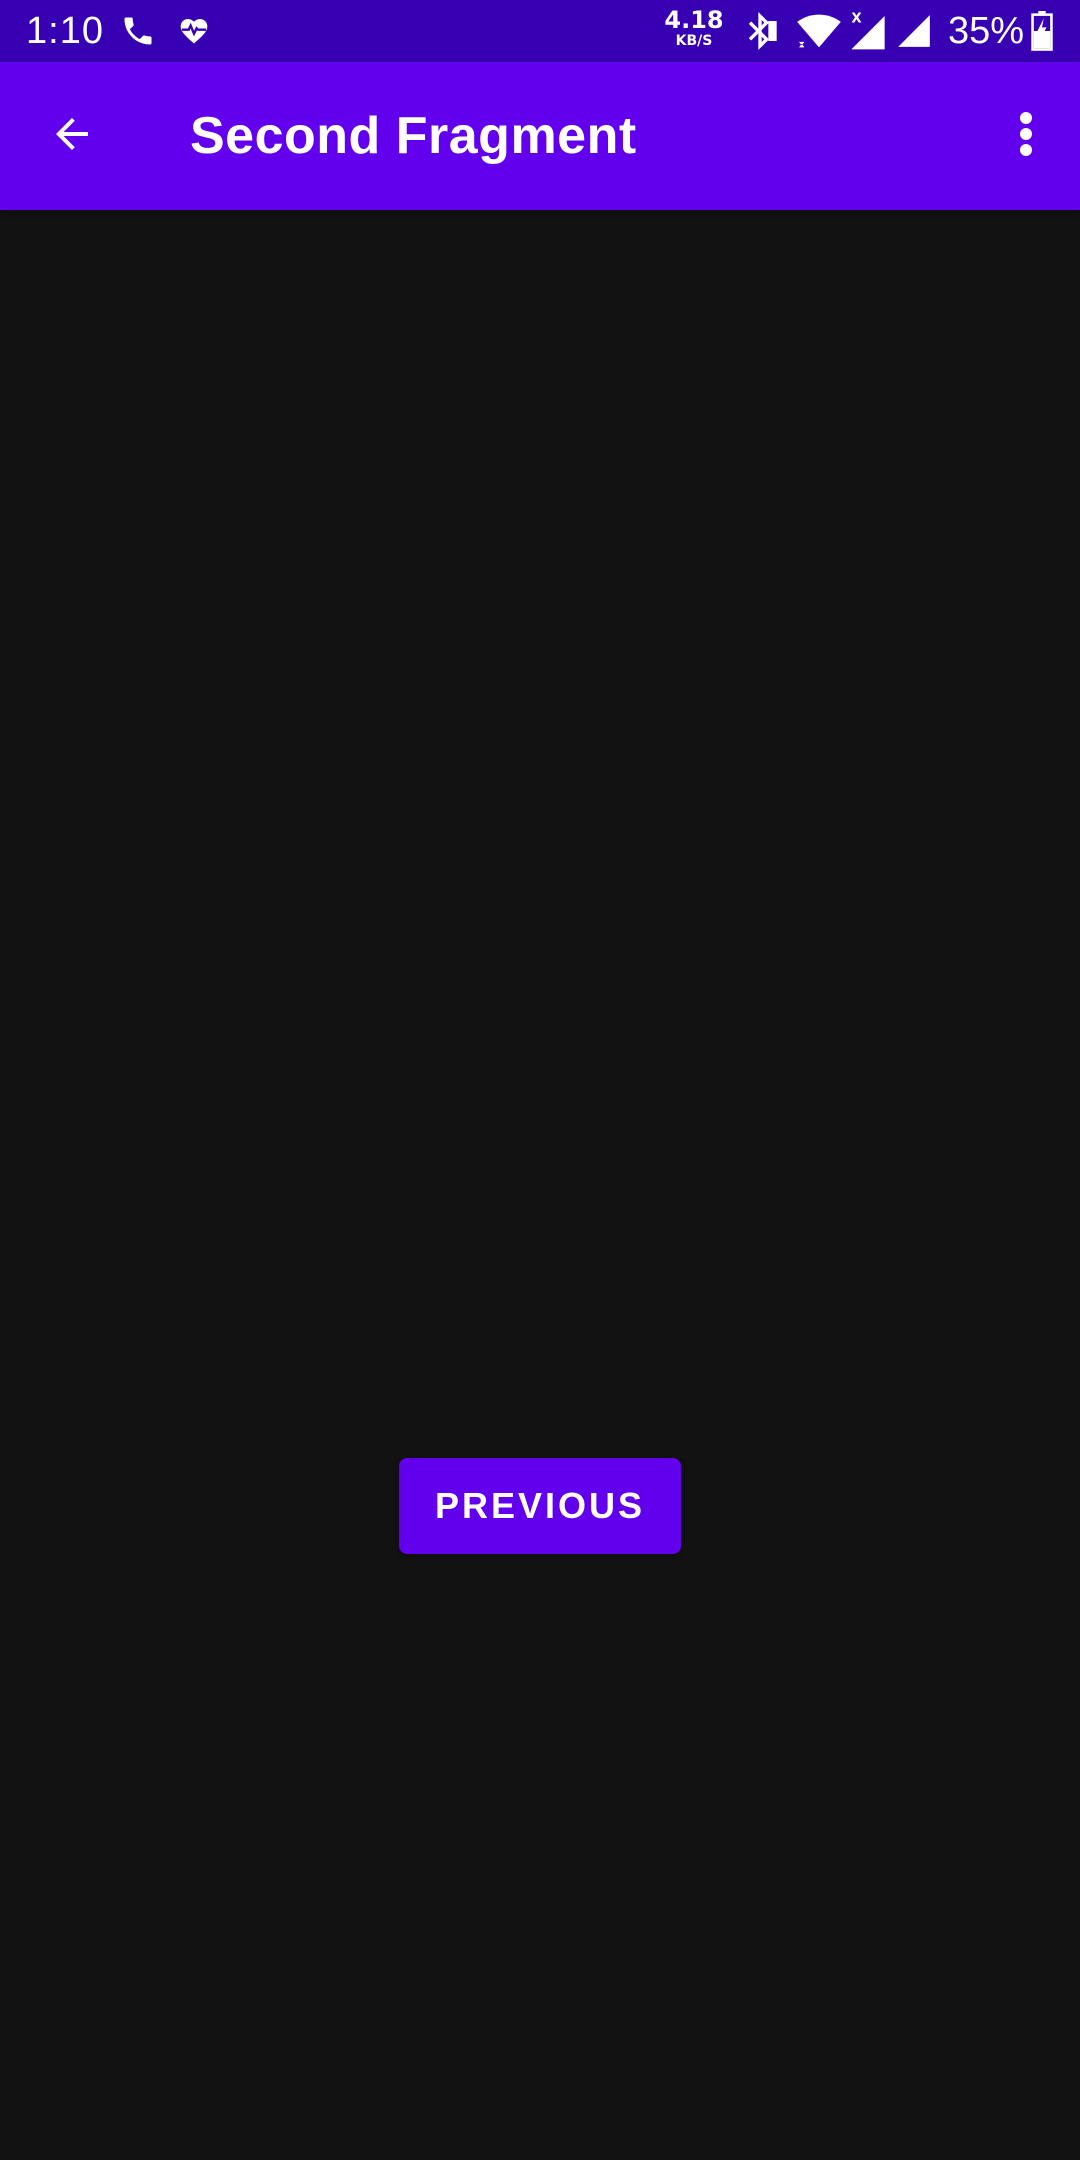 The image size is (1080, 2160). I want to click on bluetooth-icon, so click(760, 31).